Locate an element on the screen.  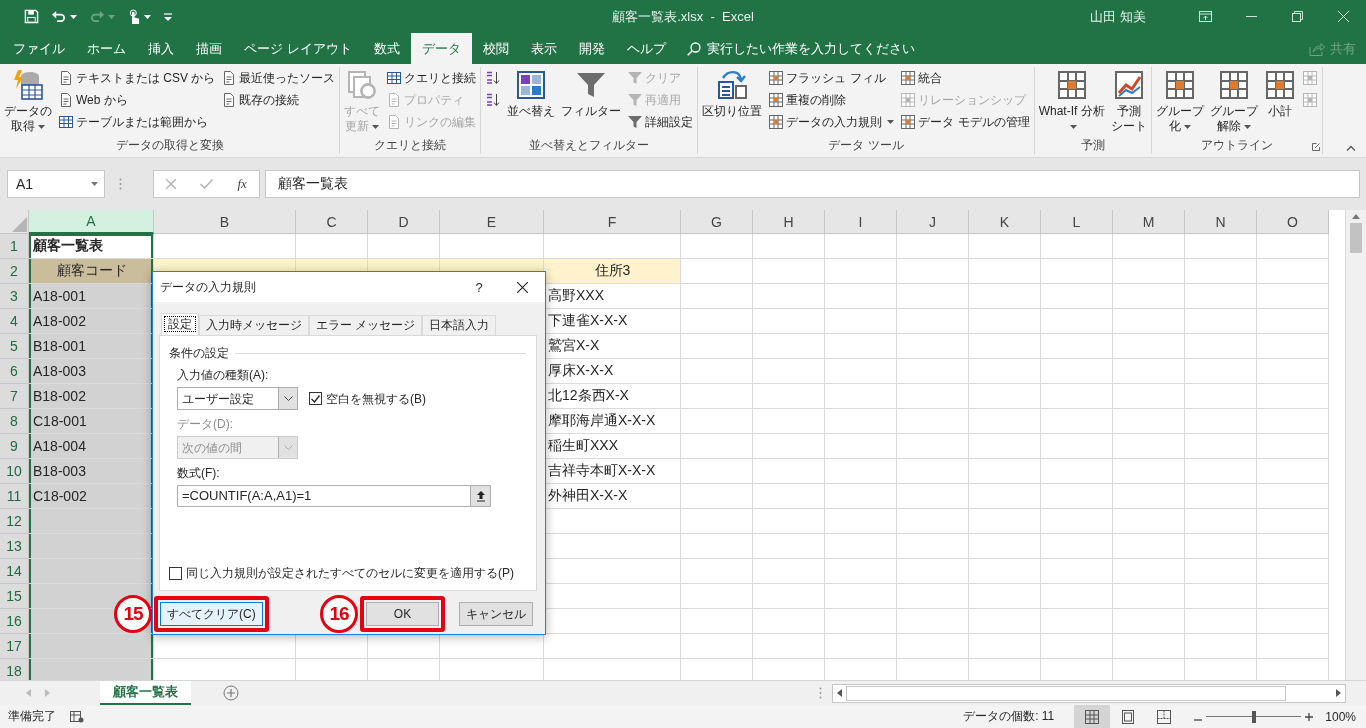
ribbon-tab: 挿入 is located at coordinates (161, 48).